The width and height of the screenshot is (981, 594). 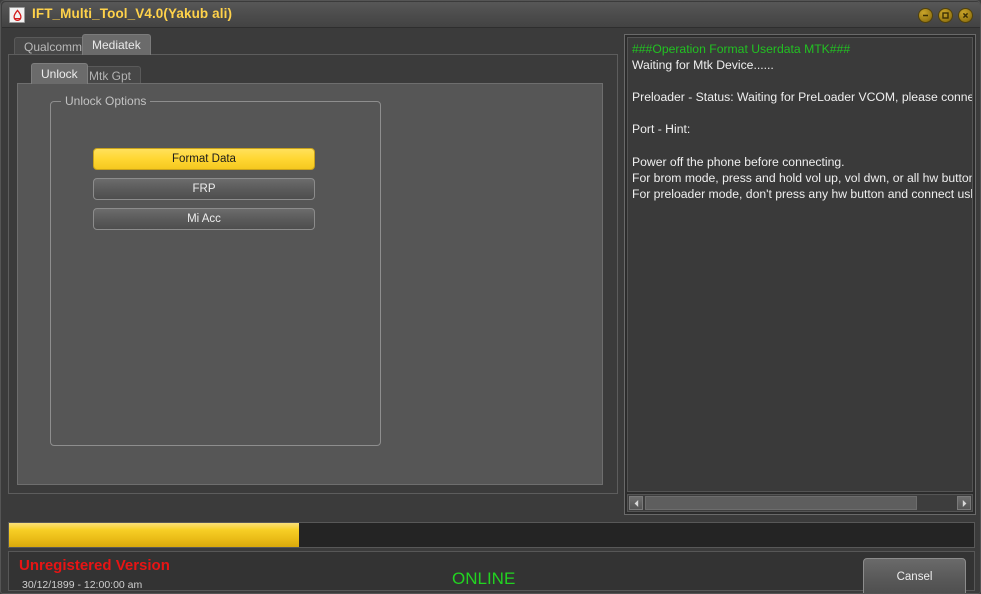 I want to click on connection-status-label: ONLINE, so click(x=484, y=578).